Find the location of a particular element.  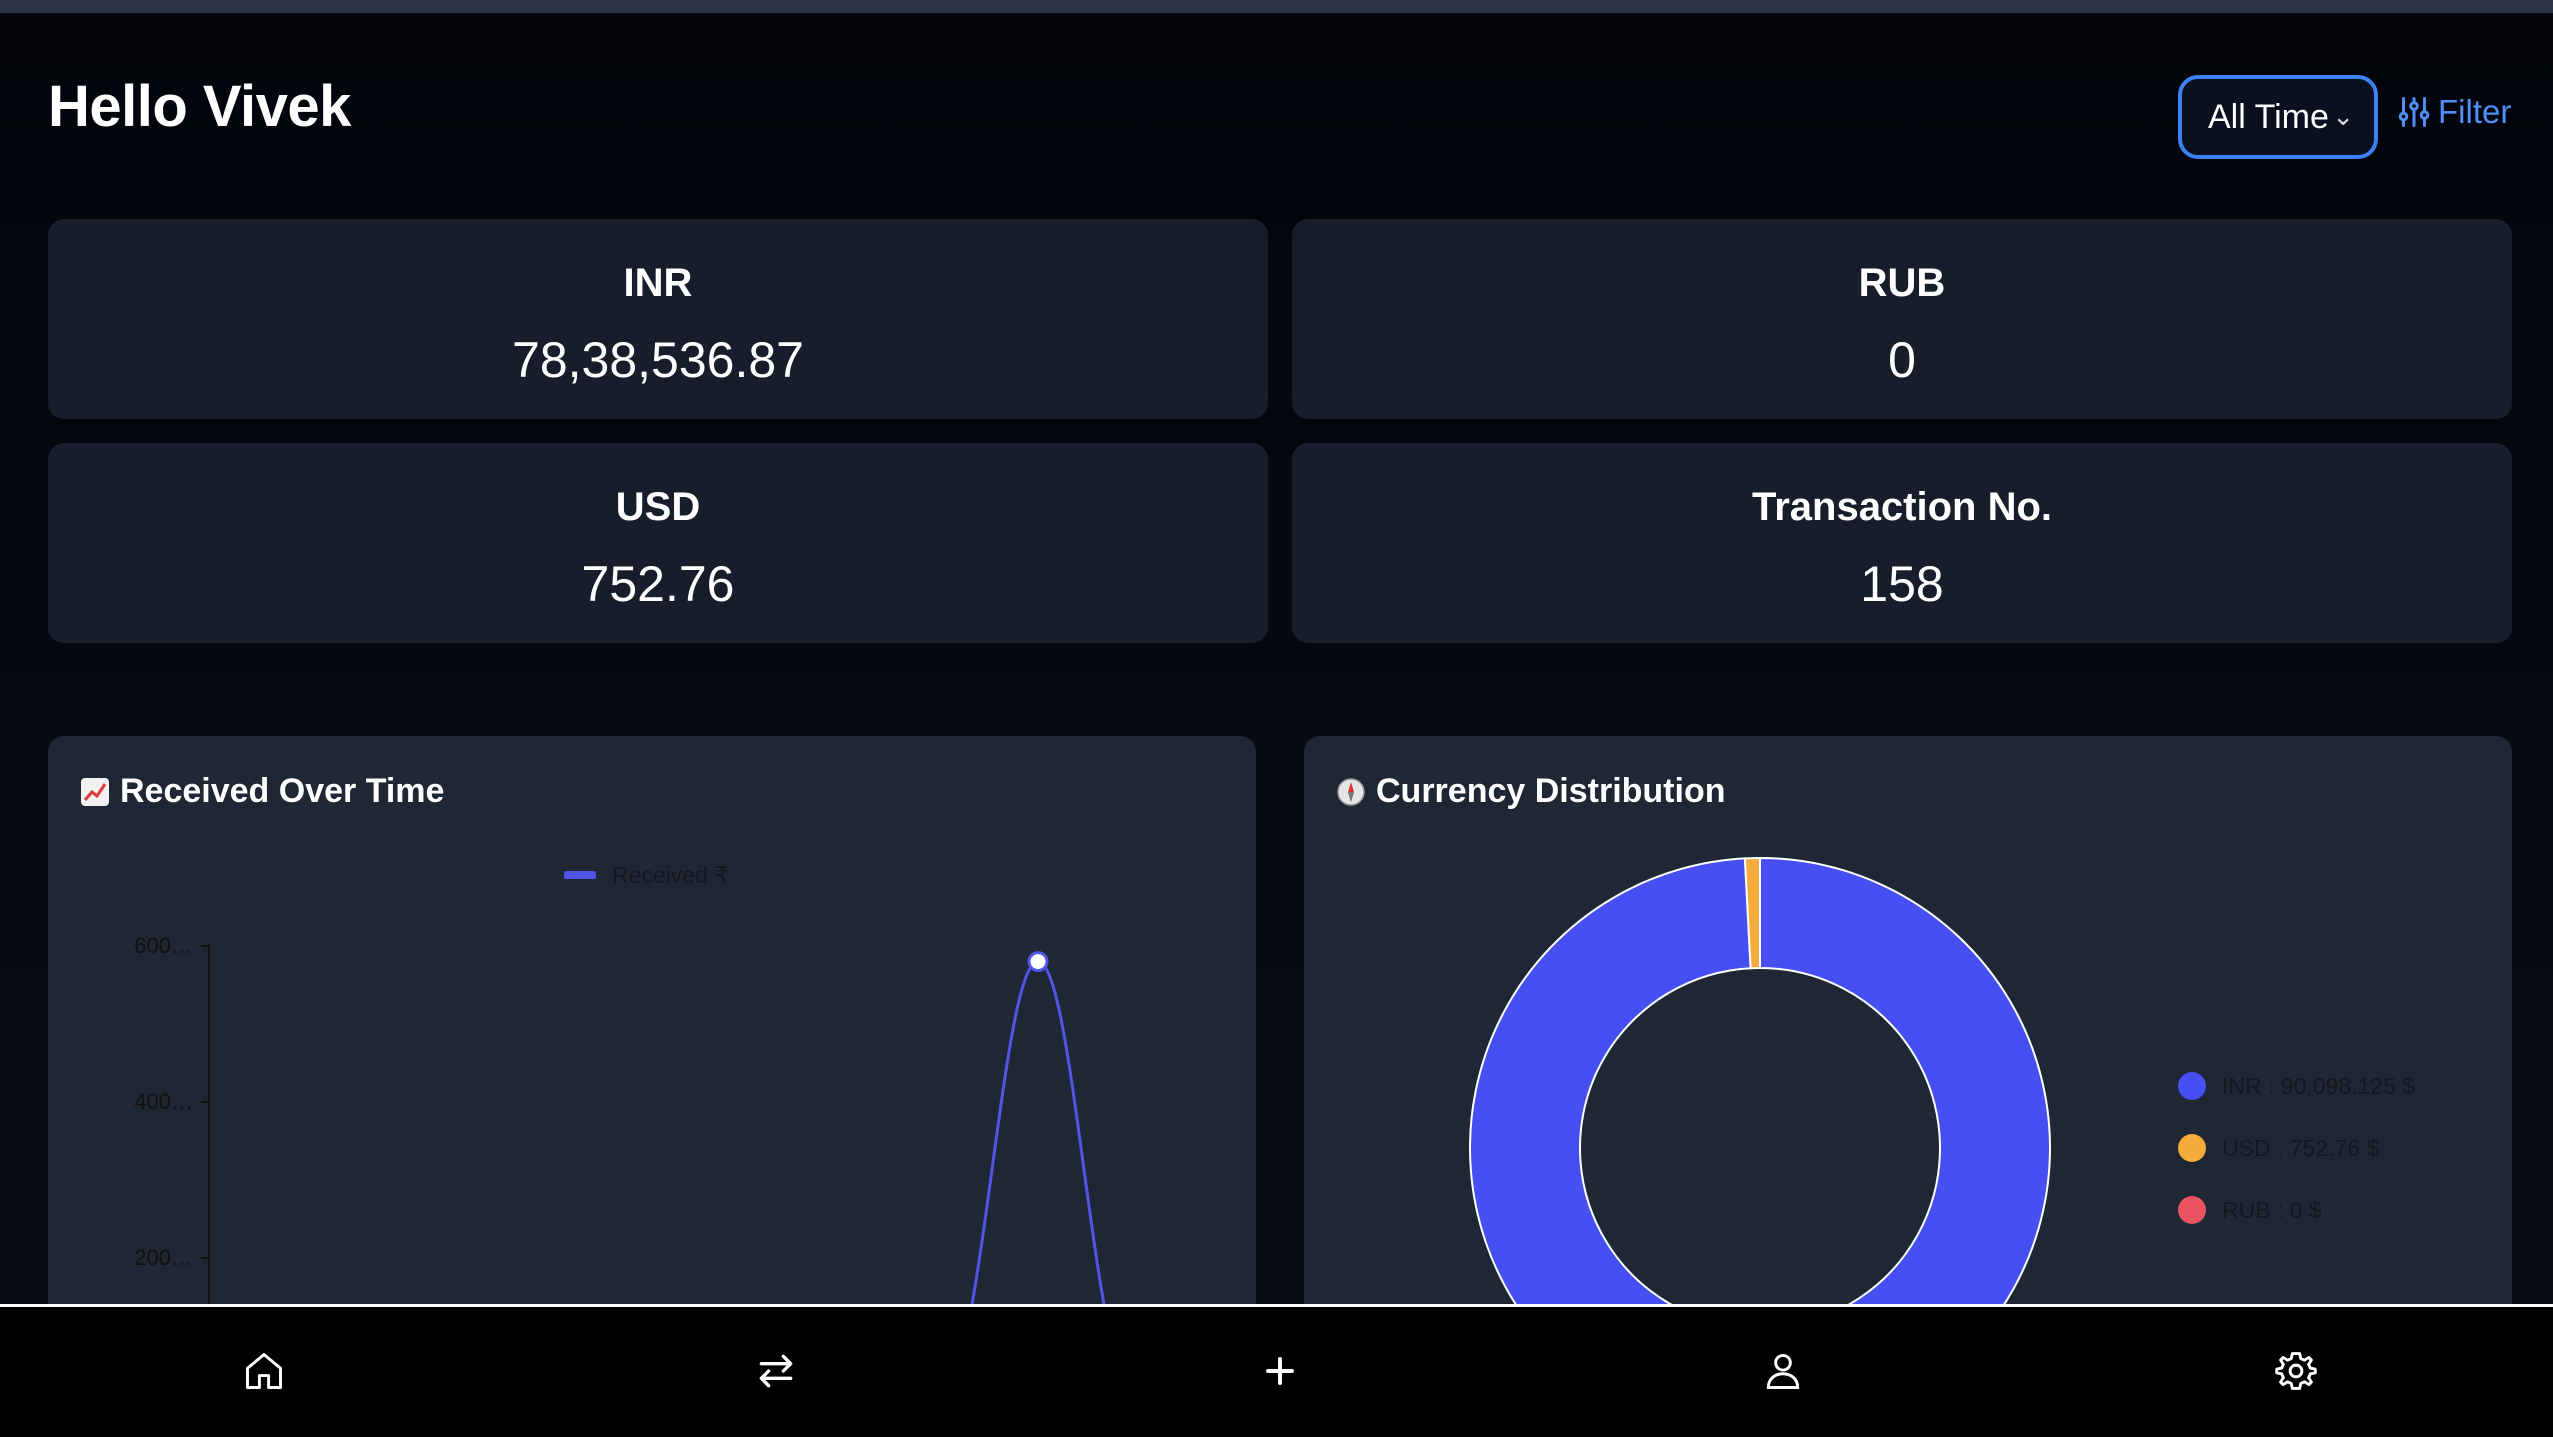

nav-transfer is located at coordinates (776, 1371).